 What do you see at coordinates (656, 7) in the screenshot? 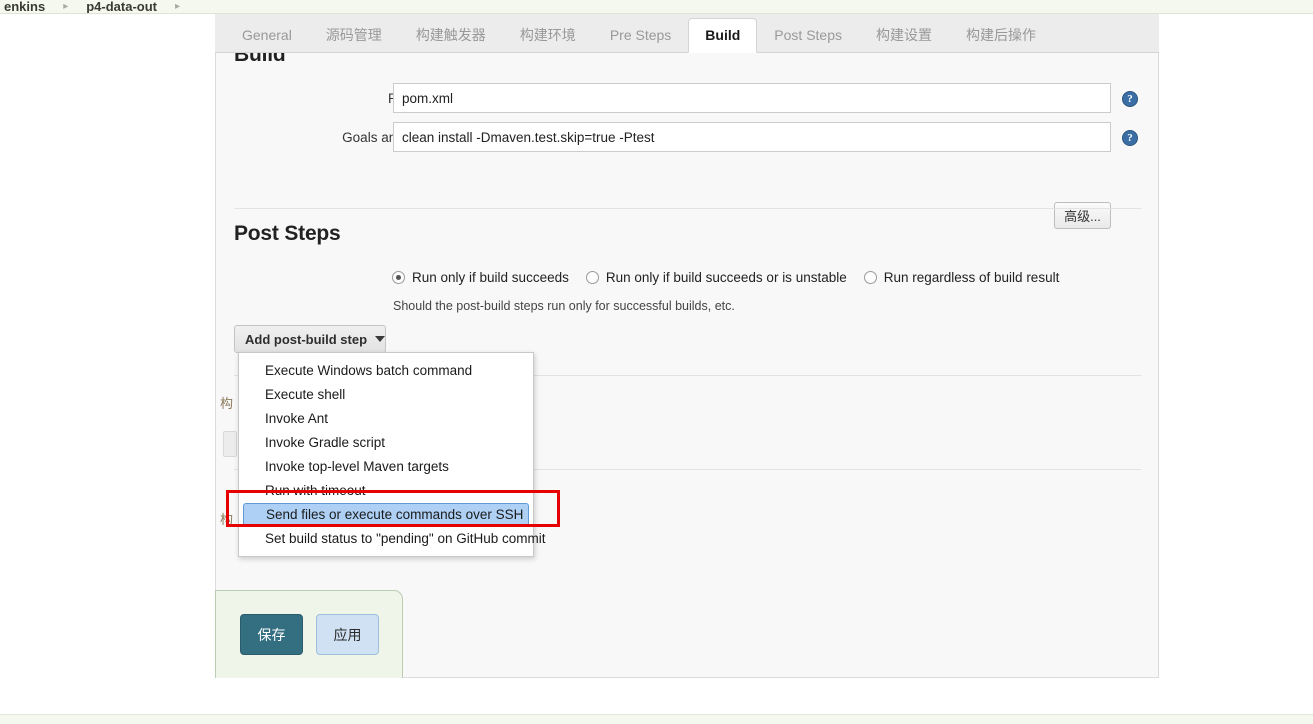
I see `breadcrumb: enkins ▸ p4-data-out ▸` at bounding box center [656, 7].